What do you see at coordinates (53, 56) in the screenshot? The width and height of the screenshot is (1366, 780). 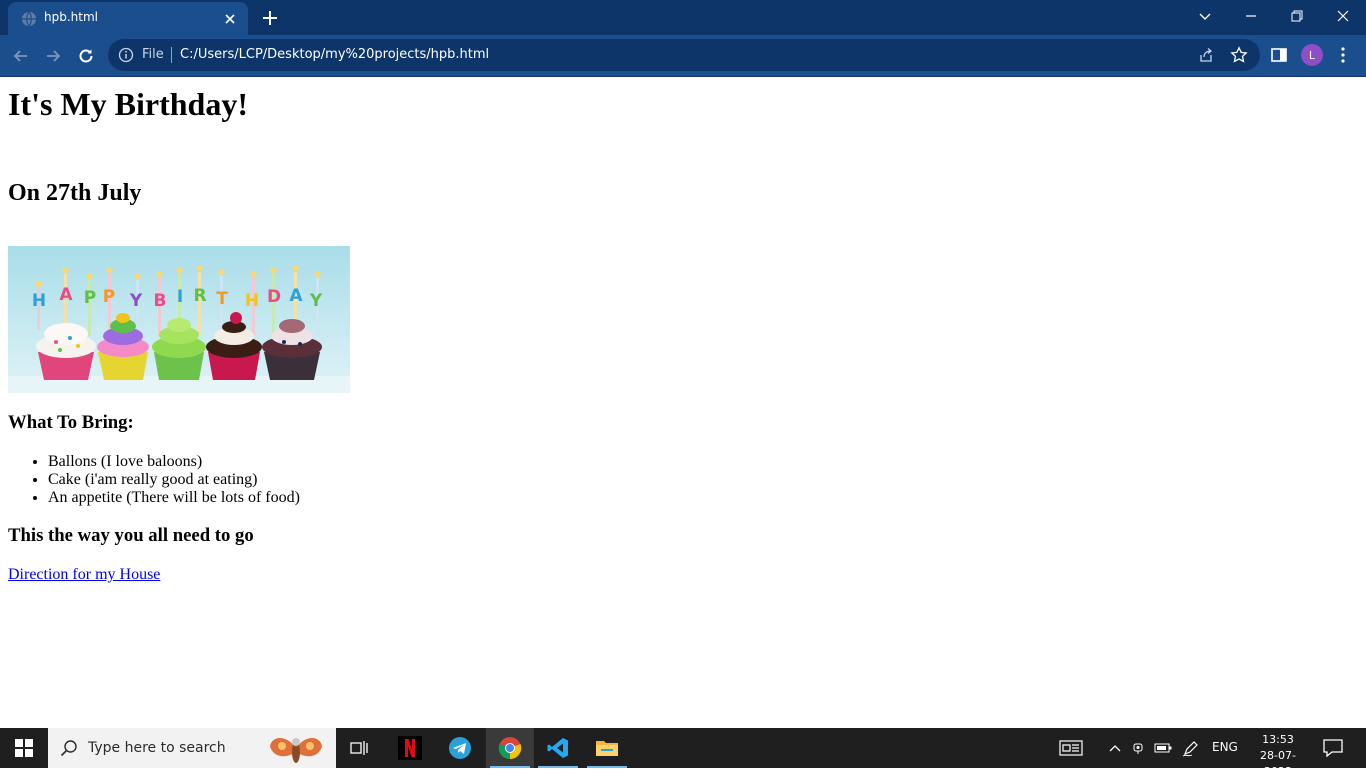 I see `forward-arrow-icon` at bounding box center [53, 56].